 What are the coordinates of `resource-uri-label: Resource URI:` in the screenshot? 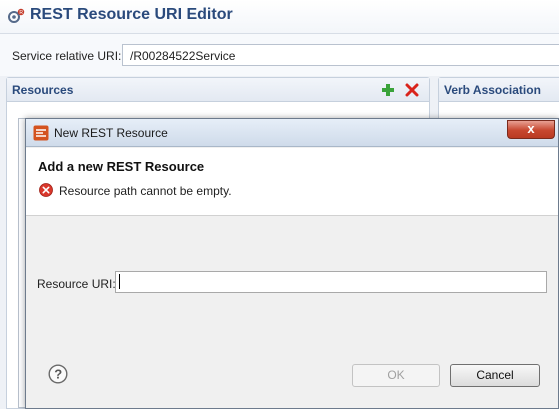 It's located at (76, 284).